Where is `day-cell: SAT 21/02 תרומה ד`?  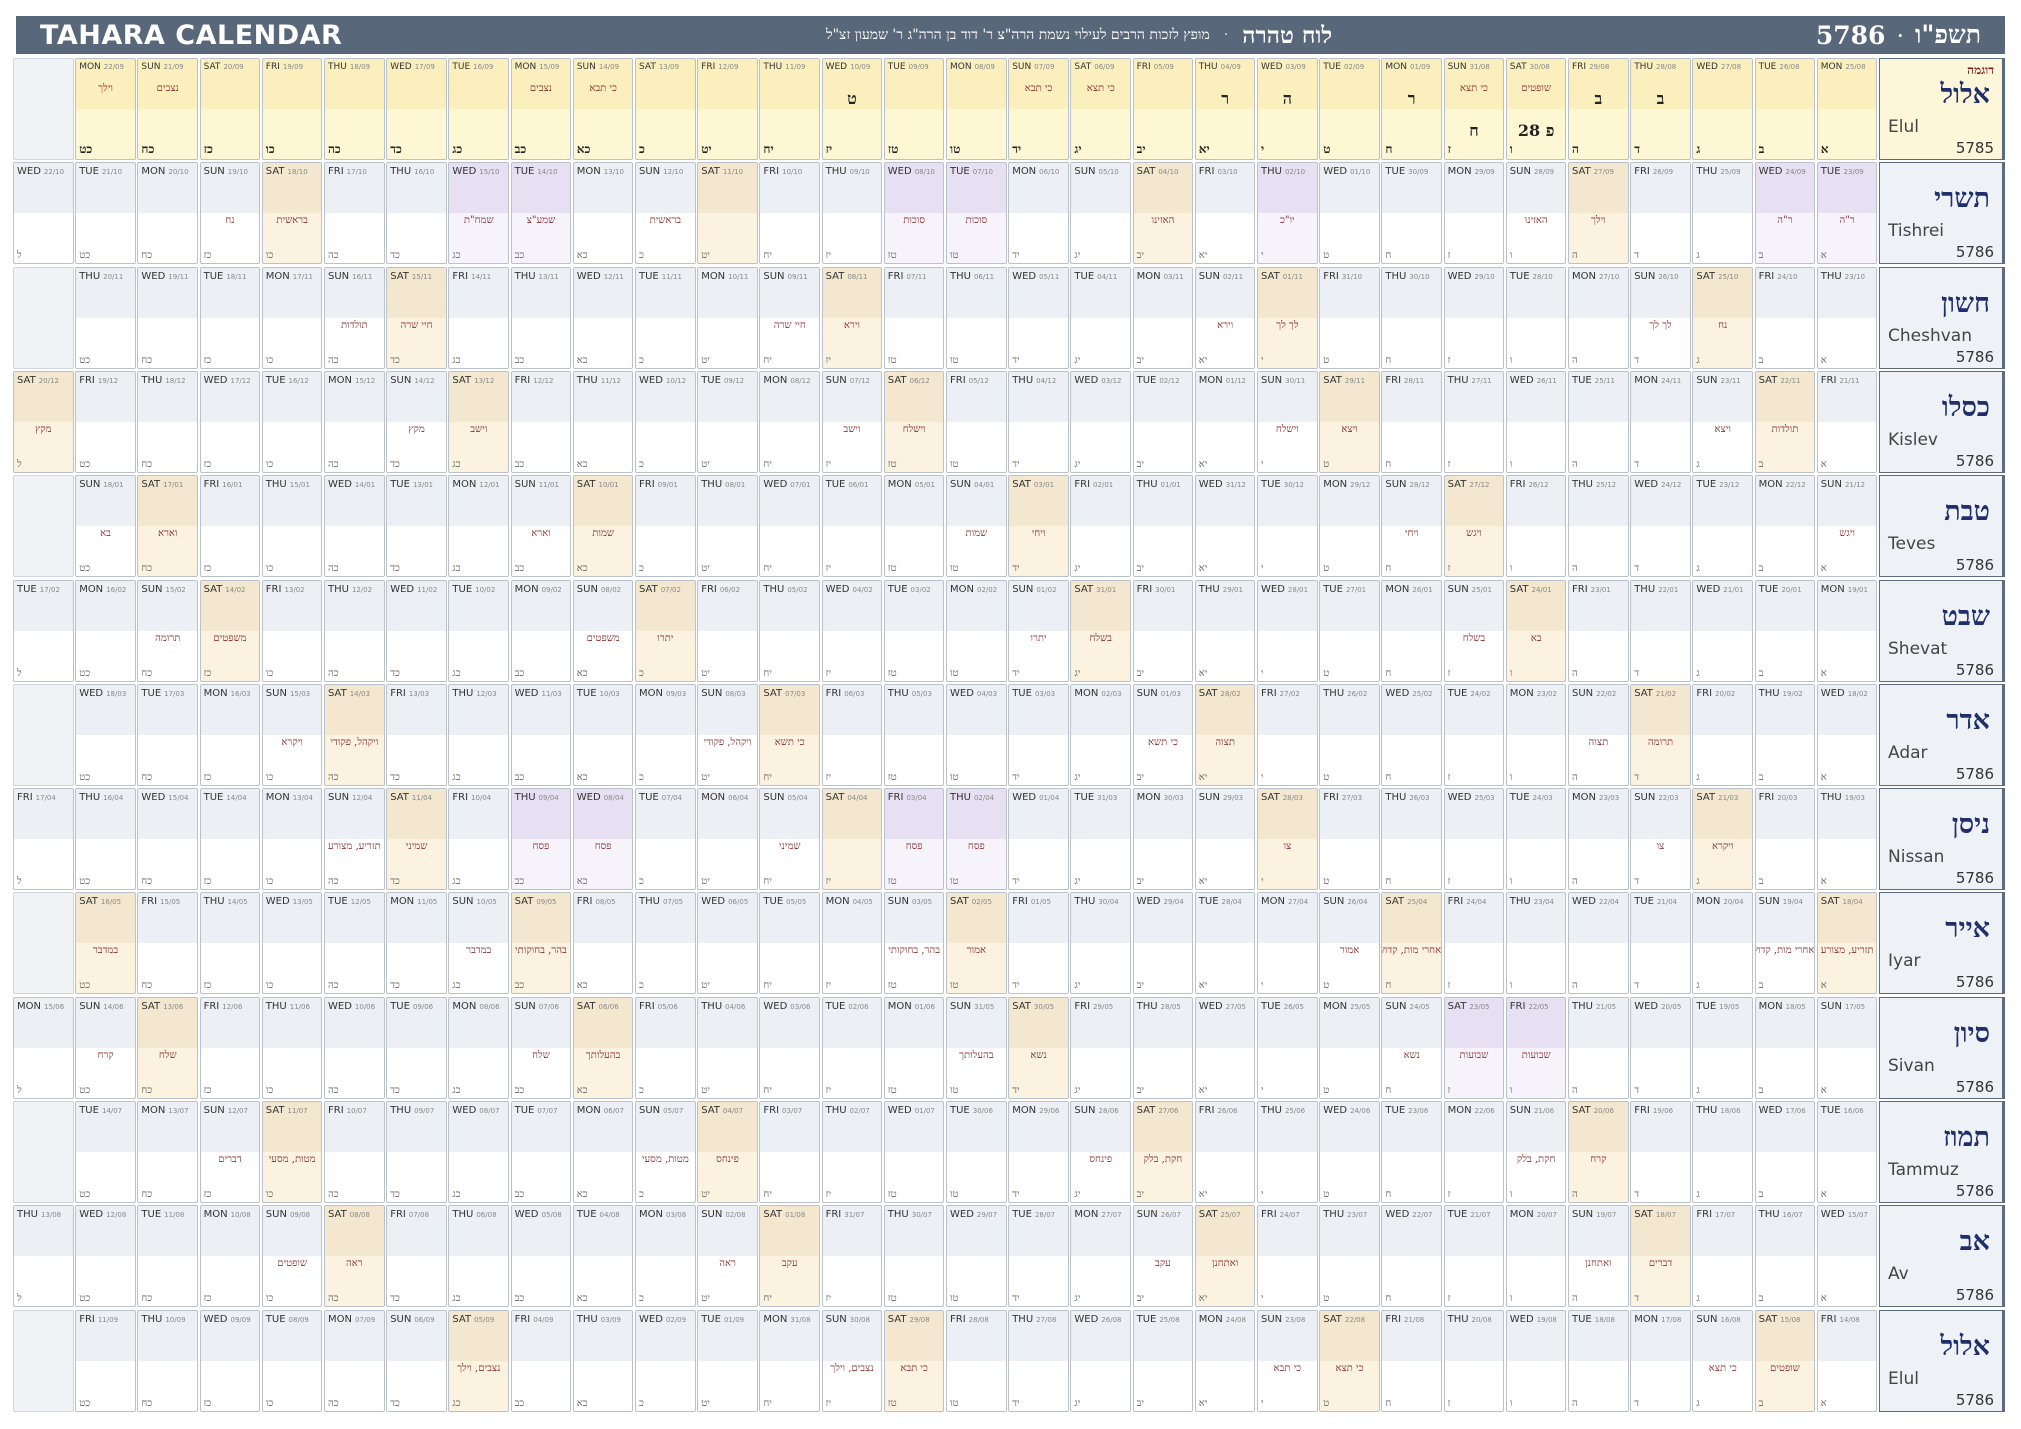
day-cell: SAT 21/02 תרומה ד is located at coordinates (1660, 734).